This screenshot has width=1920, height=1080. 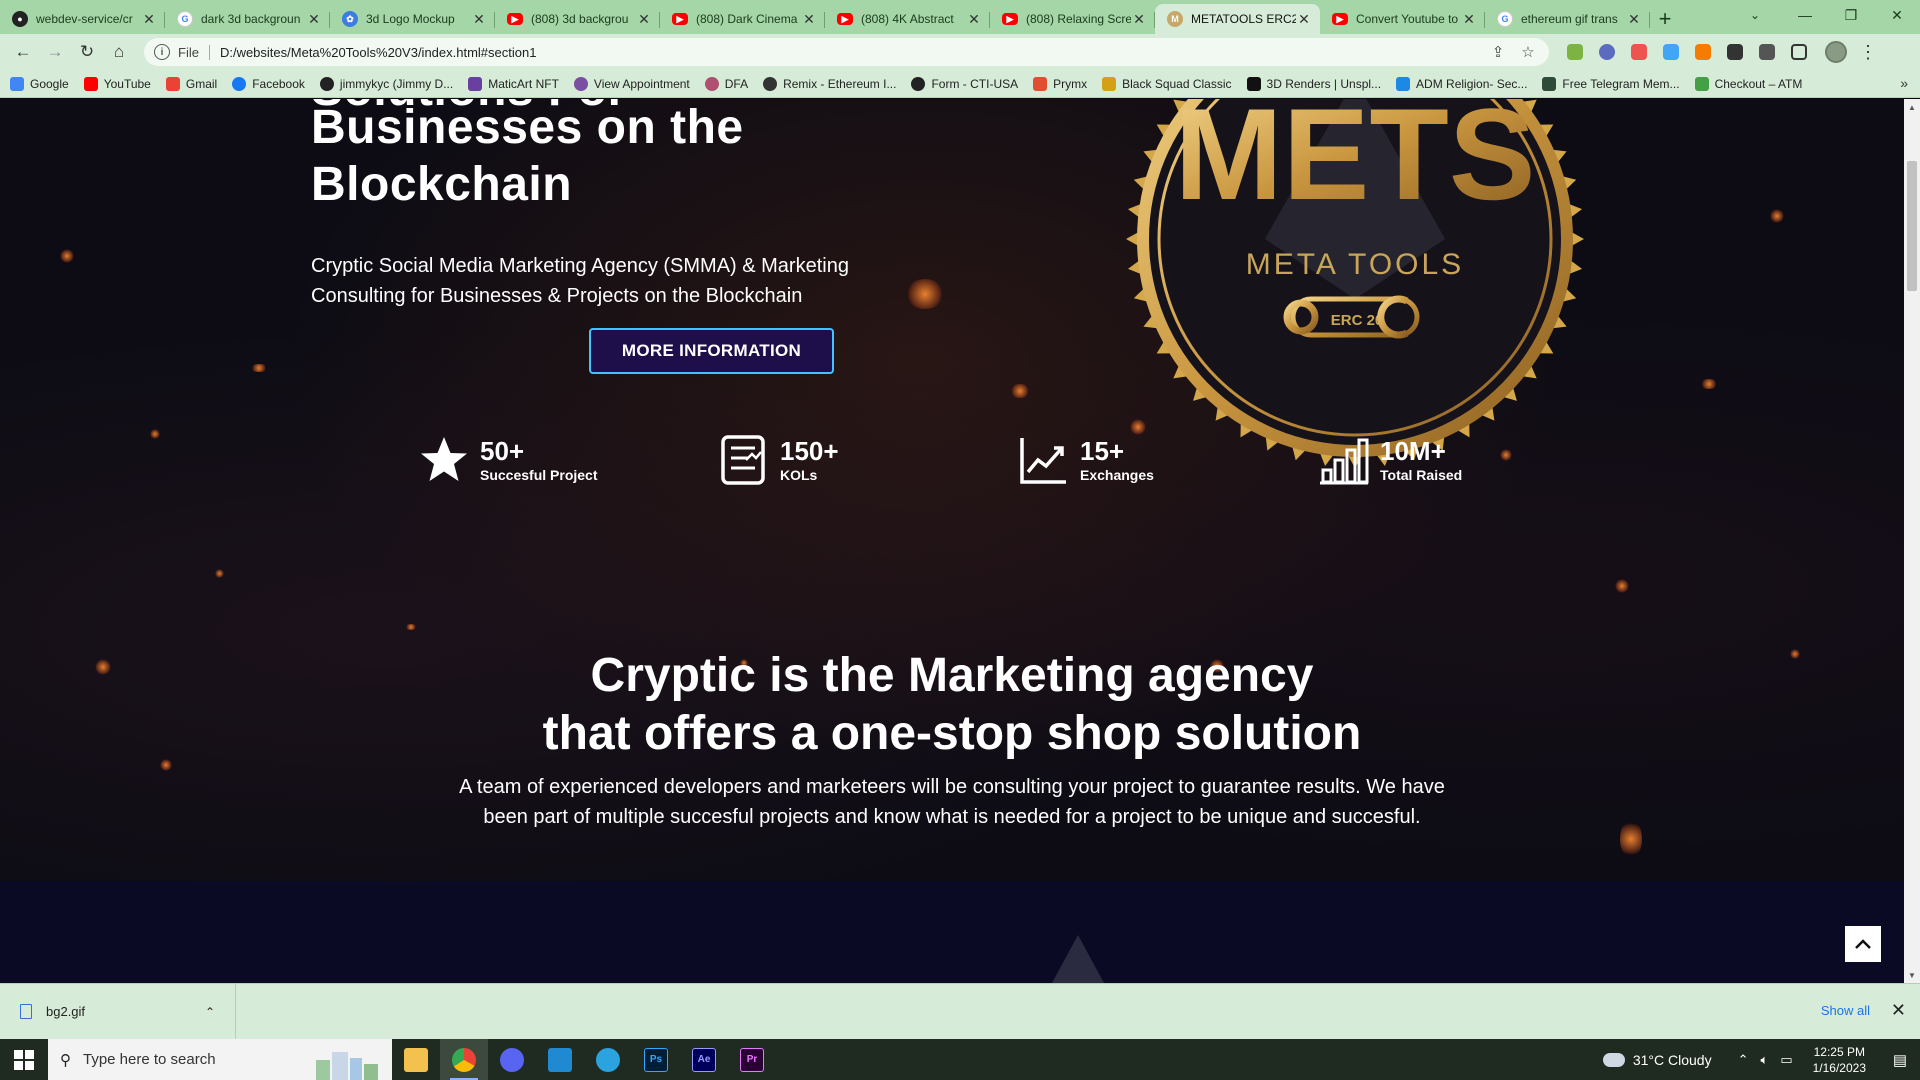 What do you see at coordinates (117, 83) in the screenshot?
I see `bookmark-youtube: YouTube` at bounding box center [117, 83].